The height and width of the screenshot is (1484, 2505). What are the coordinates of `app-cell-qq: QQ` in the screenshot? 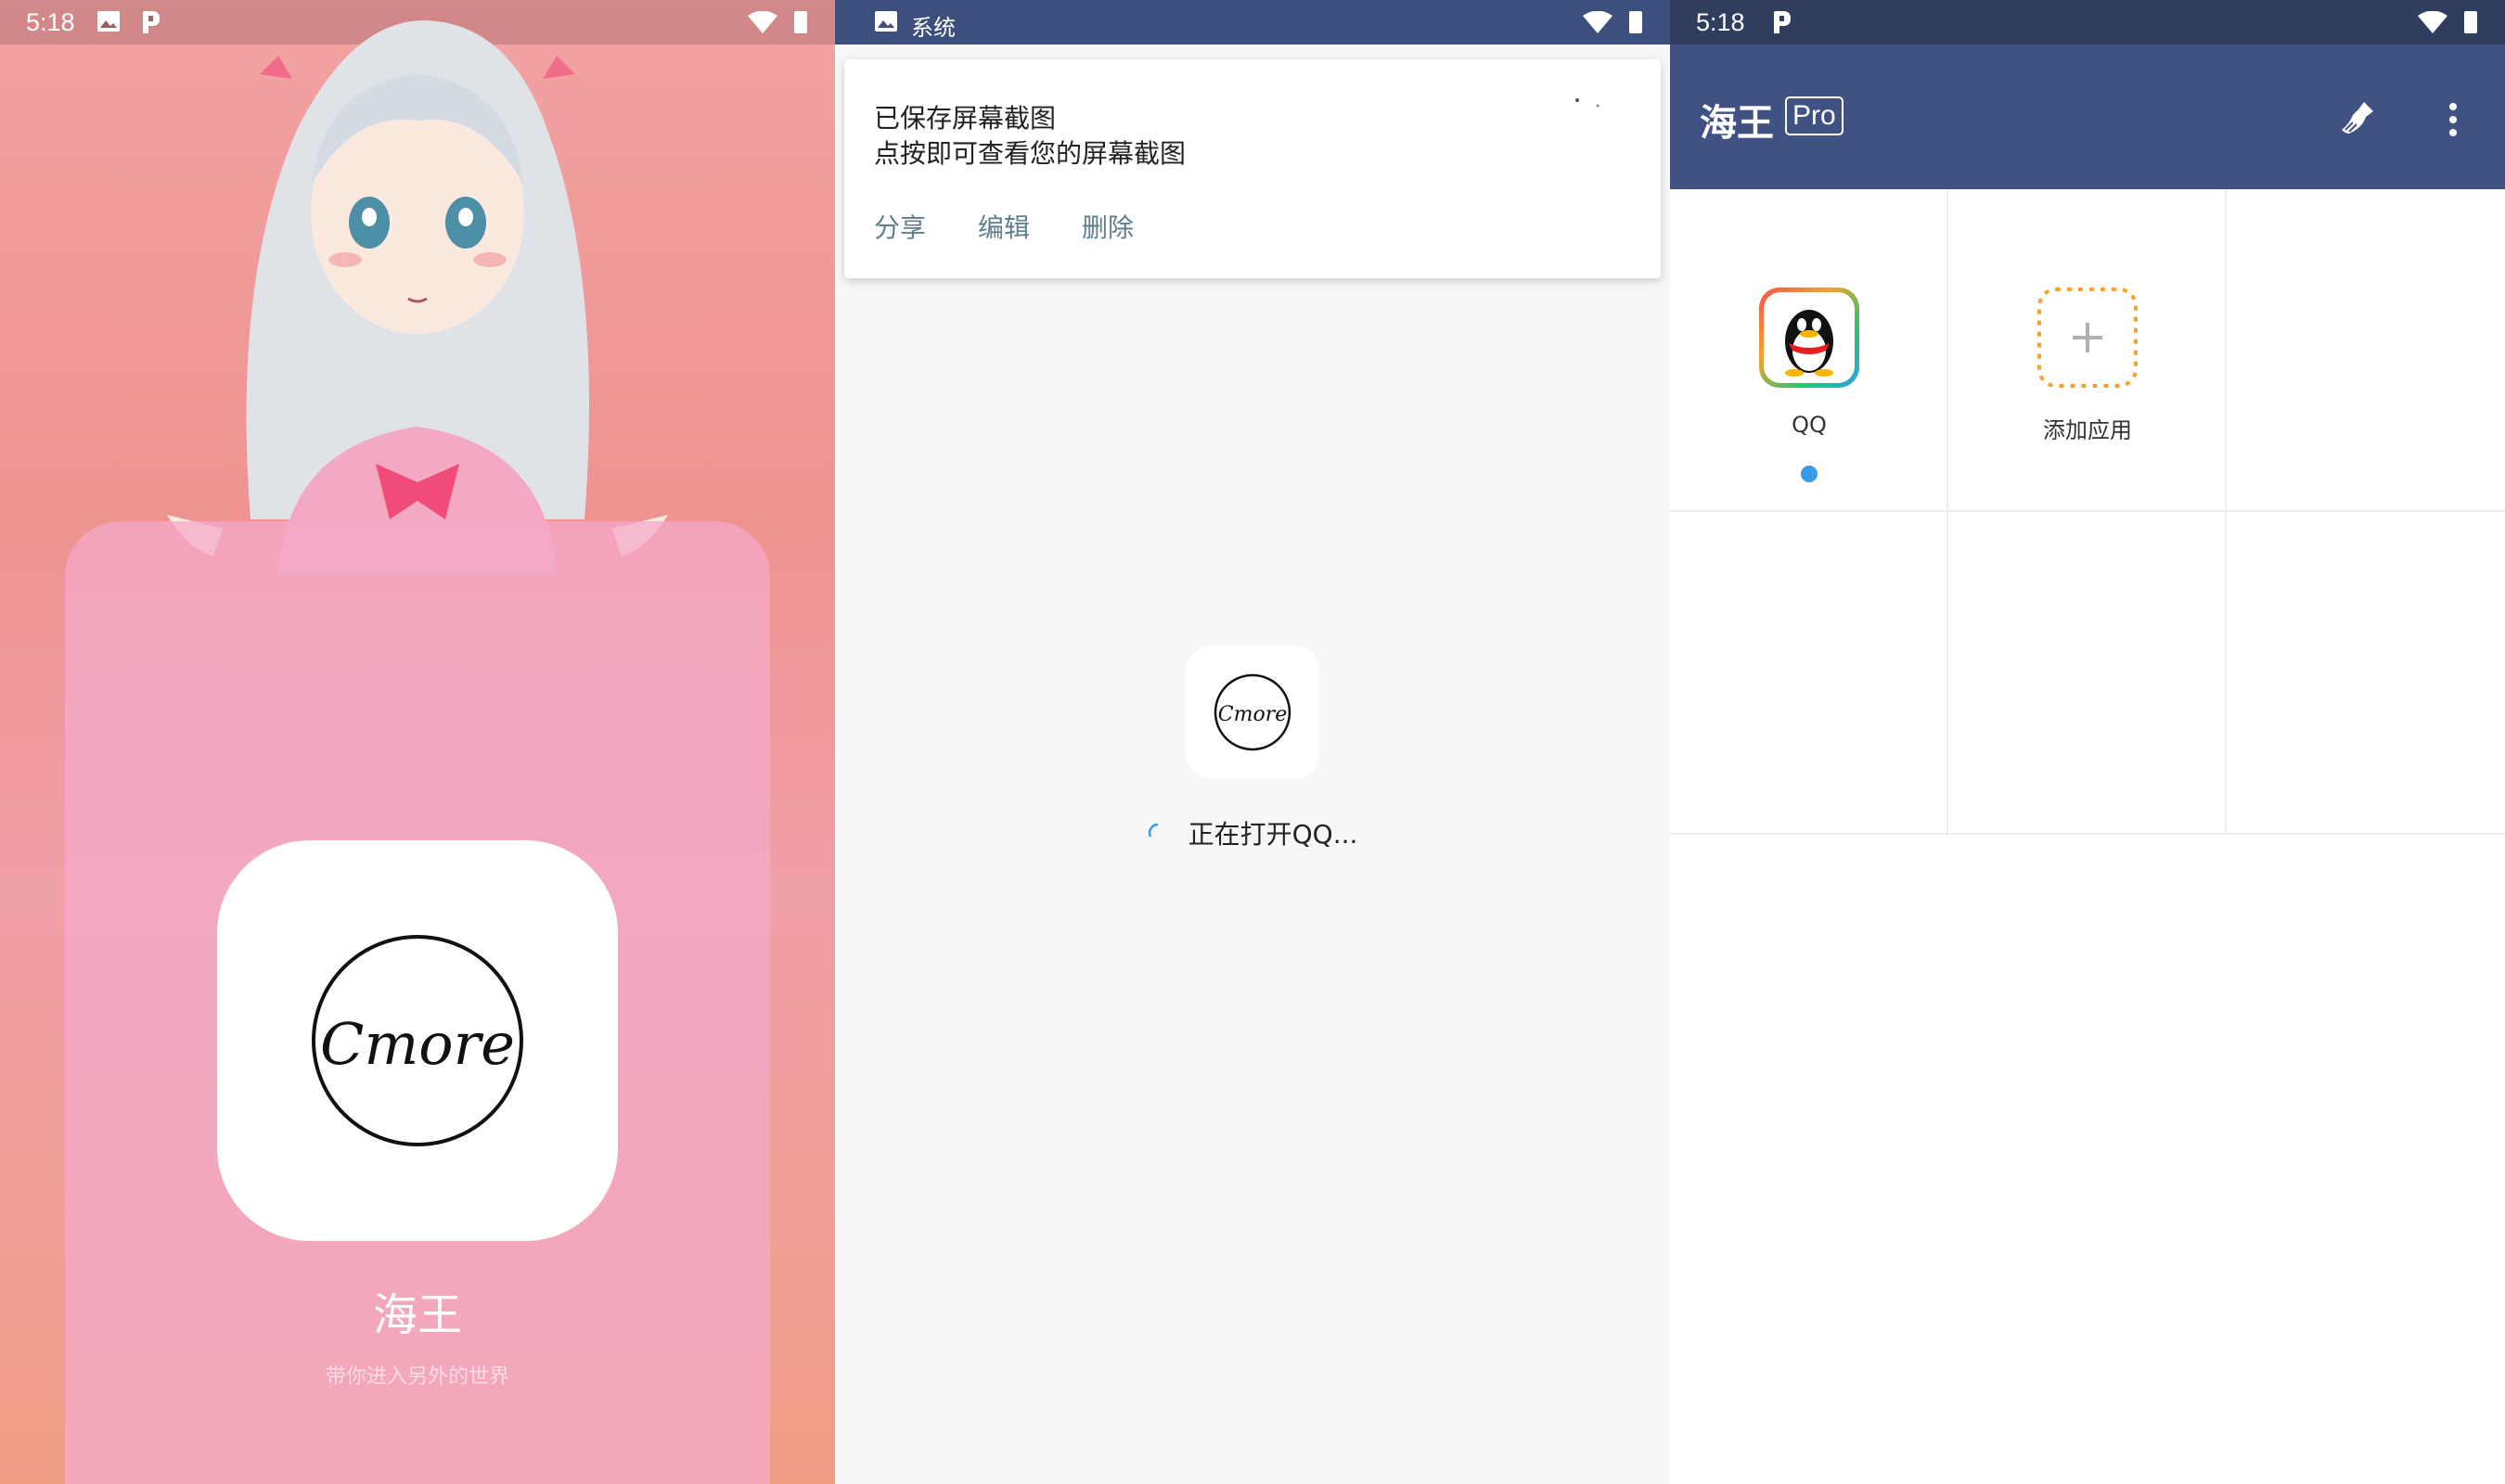 It's located at (1809, 350).